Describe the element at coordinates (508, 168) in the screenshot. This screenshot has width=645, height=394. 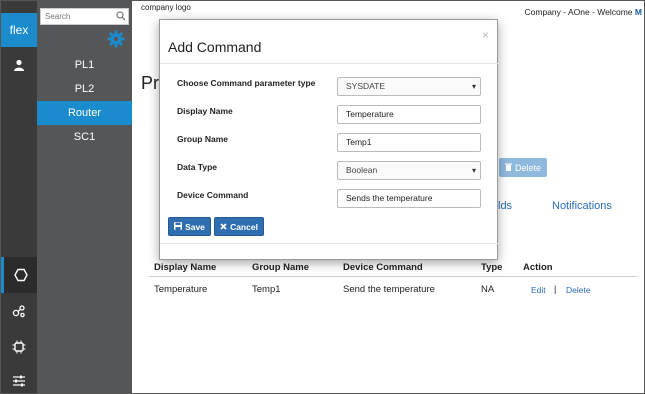
I see `trash-icon` at that location.